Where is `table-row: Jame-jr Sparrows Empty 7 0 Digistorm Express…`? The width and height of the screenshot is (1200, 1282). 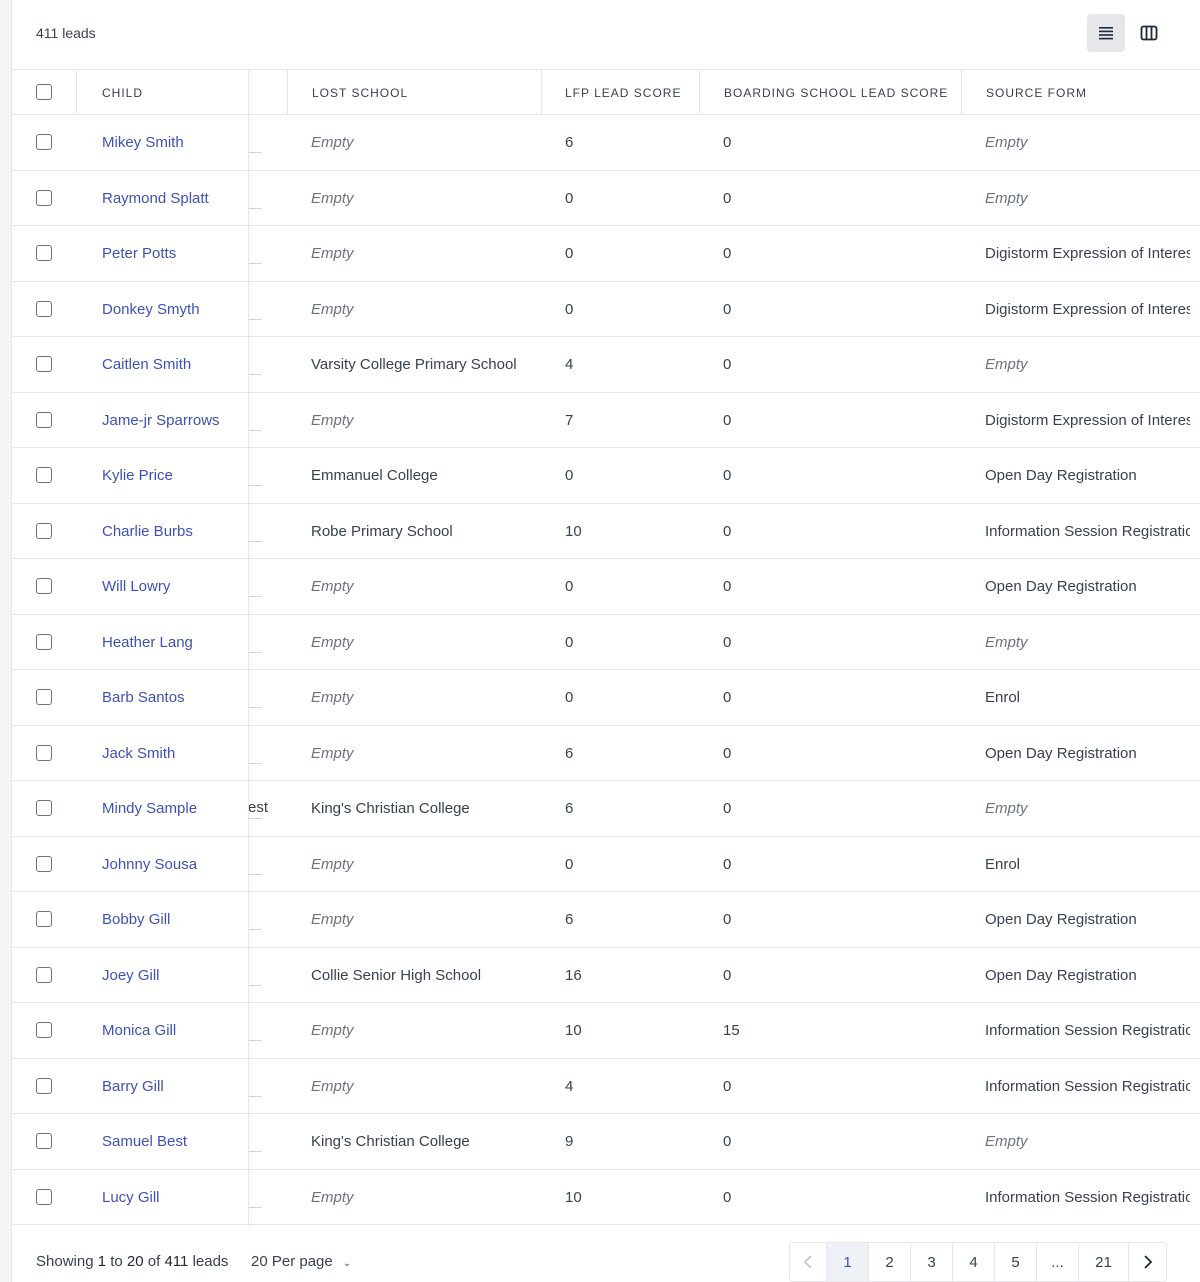
table-row: Jame-jr Sparrows Empty 7 0 Digistorm Express… is located at coordinates (606, 420).